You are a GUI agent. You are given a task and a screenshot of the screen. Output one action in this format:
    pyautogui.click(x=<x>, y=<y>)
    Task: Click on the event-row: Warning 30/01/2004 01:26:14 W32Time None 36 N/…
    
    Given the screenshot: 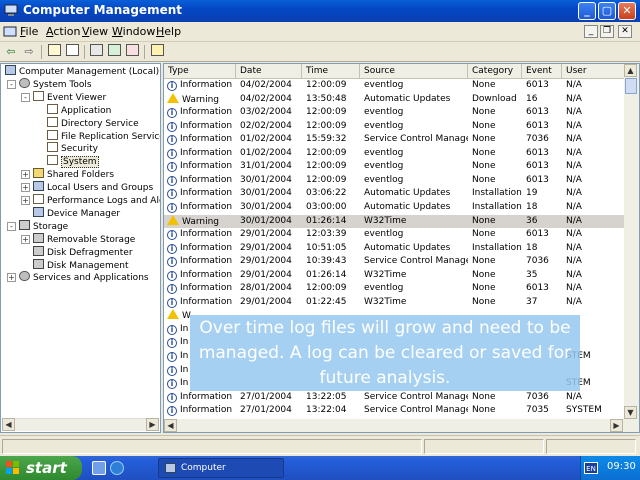 What is the action you would take?
    pyautogui.click(x=395, y=221)
    